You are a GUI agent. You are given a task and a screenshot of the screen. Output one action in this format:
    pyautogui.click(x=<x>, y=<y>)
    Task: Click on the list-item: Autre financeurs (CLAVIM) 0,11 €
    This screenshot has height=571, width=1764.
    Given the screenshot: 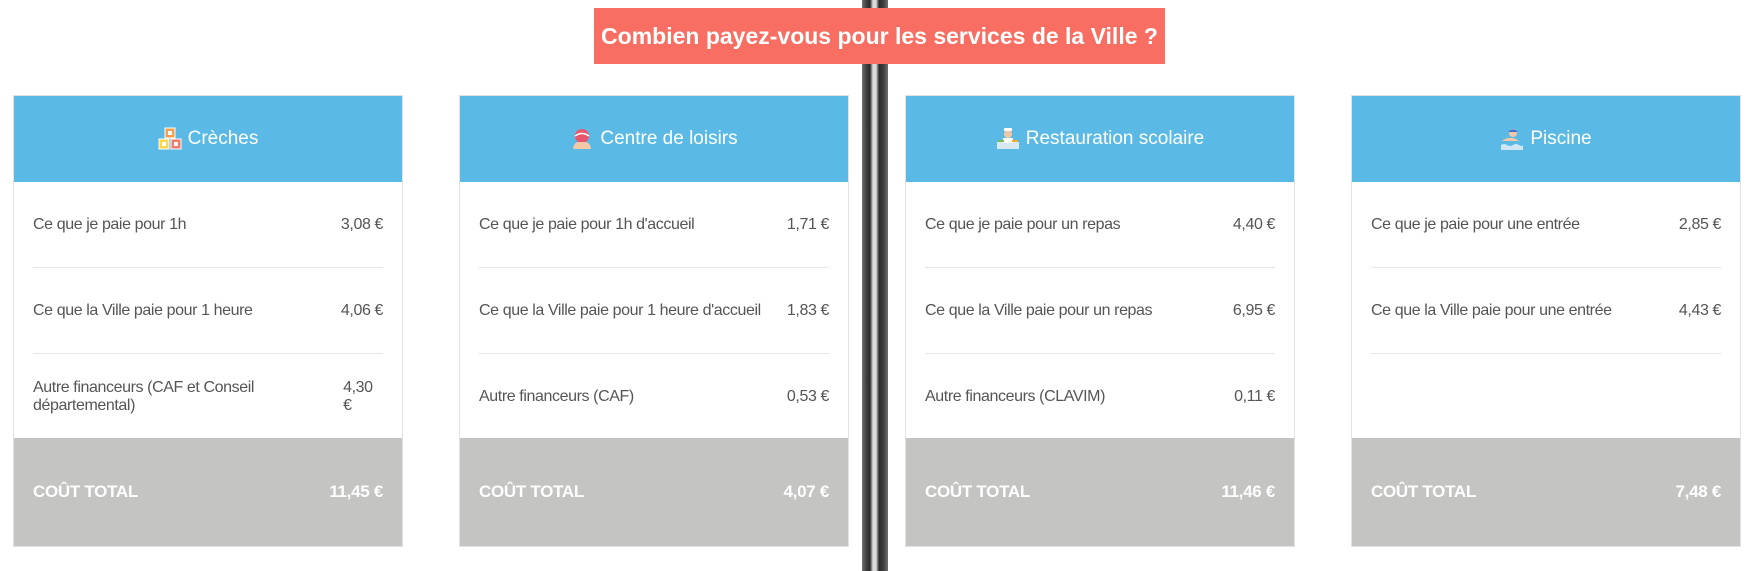 What is the action you would take?
    pyautogui.click(x=1100, y=397)
    